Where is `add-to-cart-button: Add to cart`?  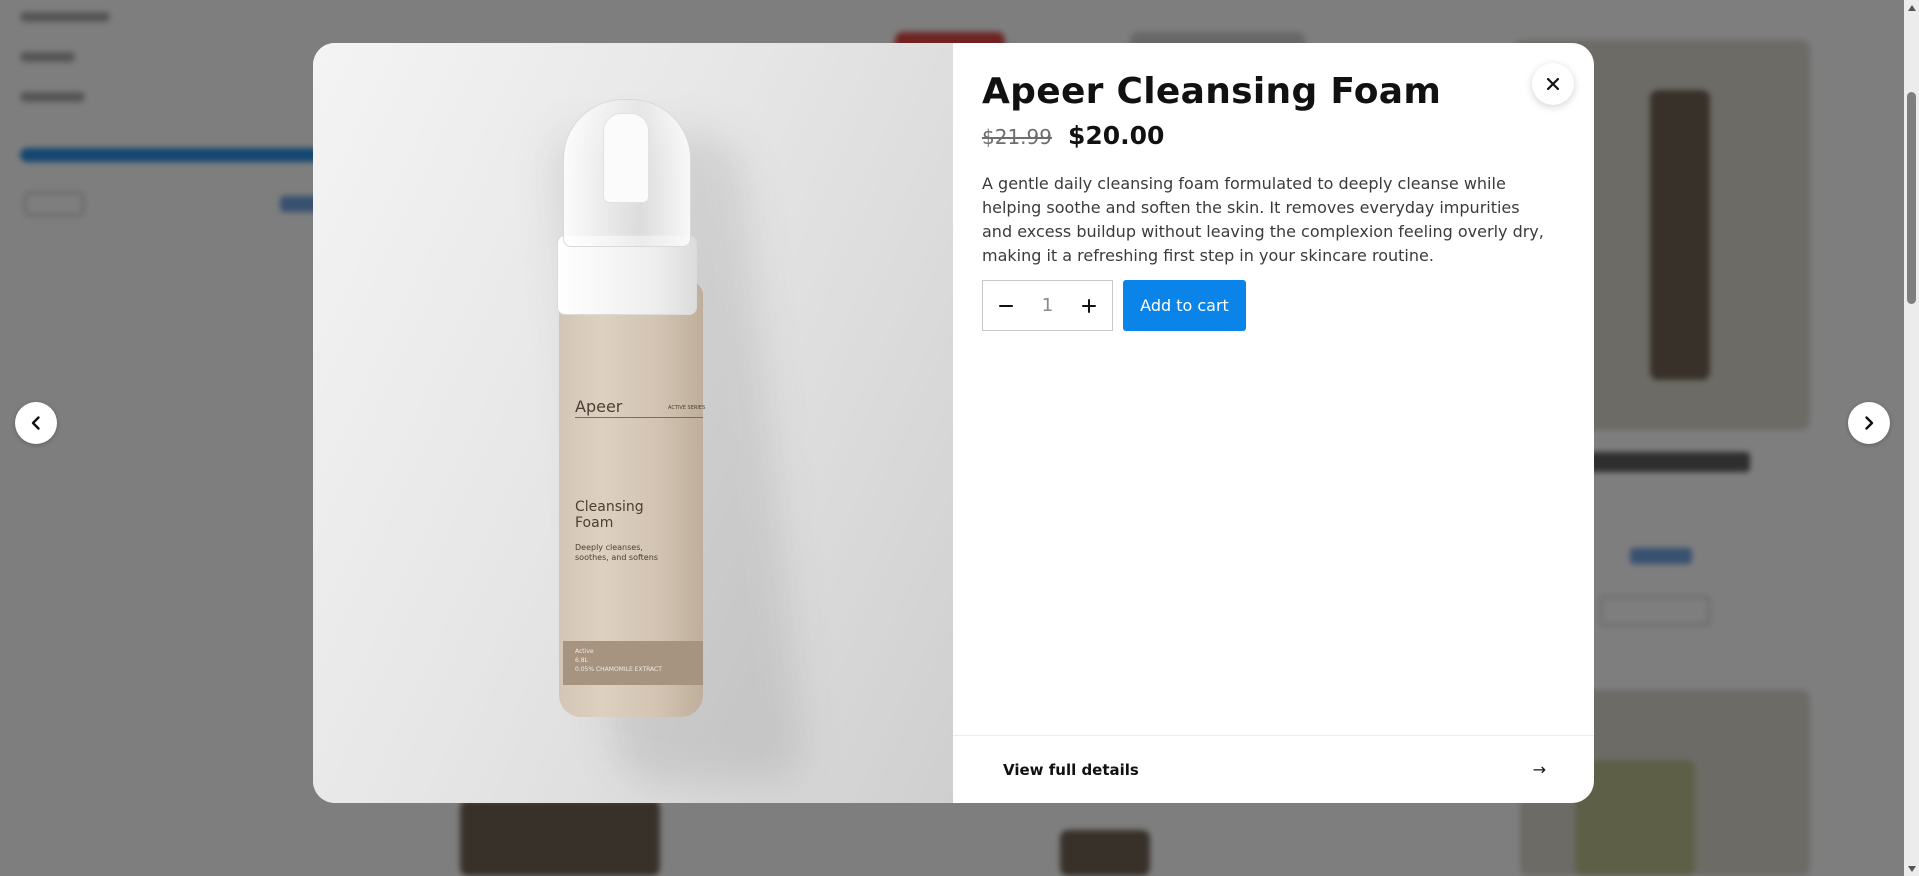
add-to-cart-button: Add to cart is located at coordinates (1184, 305).